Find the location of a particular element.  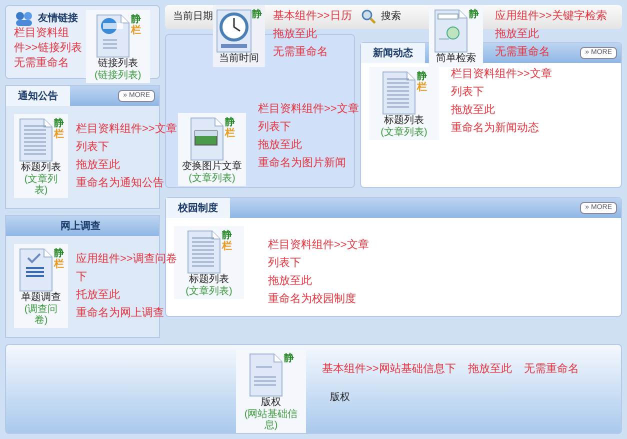

instruction-text: 重命名为图片新闻 is located at coordinates (302, 163).